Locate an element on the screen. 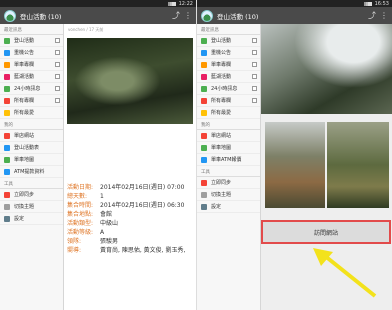 The width and height of the screenshot is (392, 310). drawer-item-label: 單店網站 is located at coordinates (221, 136).